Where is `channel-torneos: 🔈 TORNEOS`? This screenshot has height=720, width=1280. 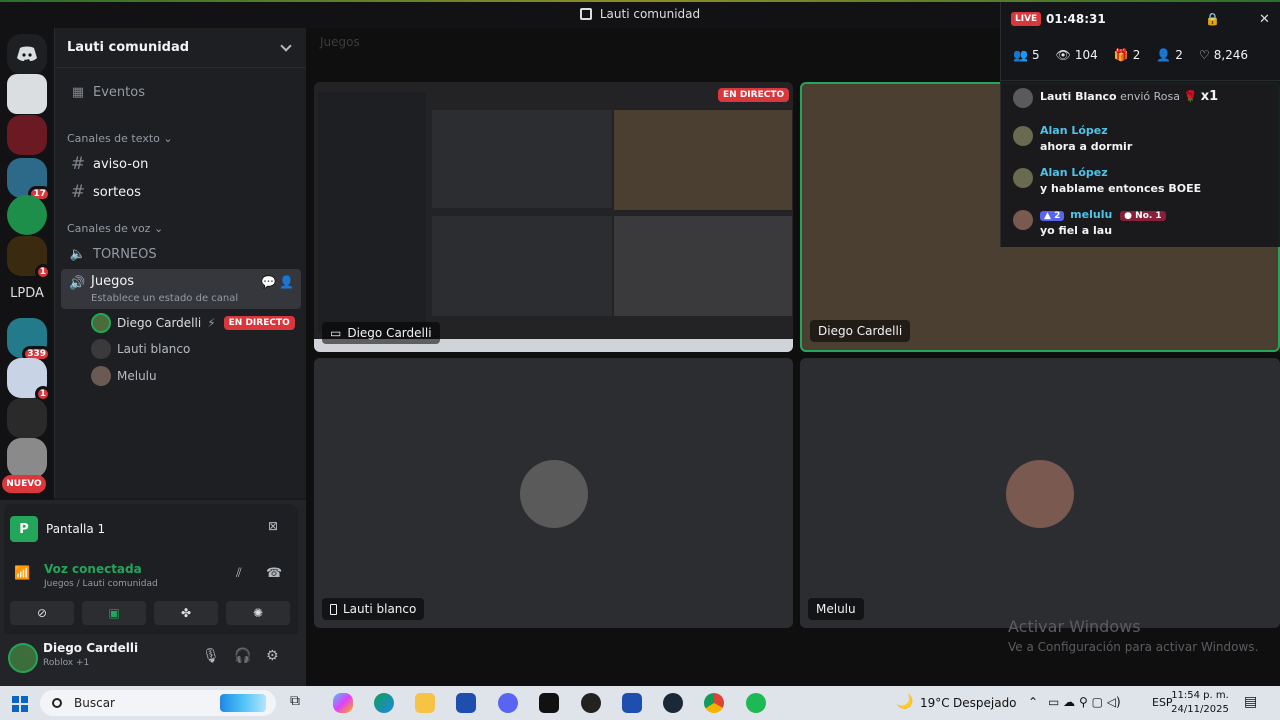
channel-torneos: 🔈 TORNEOS is located at coordinates (181, 254).